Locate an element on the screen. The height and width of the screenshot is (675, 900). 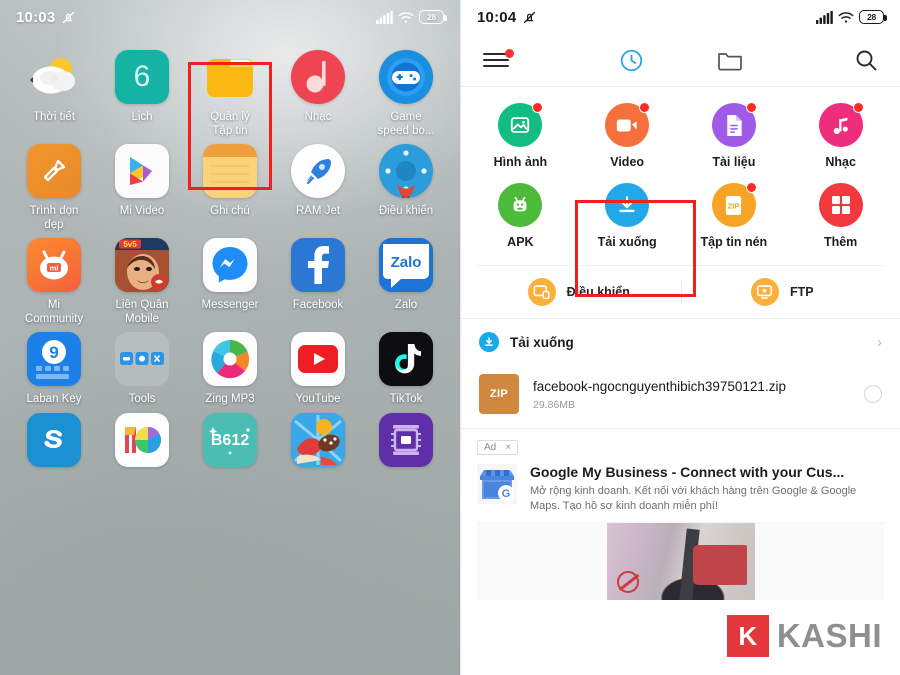
action-label: FTP is located at coordinates (801, 292).